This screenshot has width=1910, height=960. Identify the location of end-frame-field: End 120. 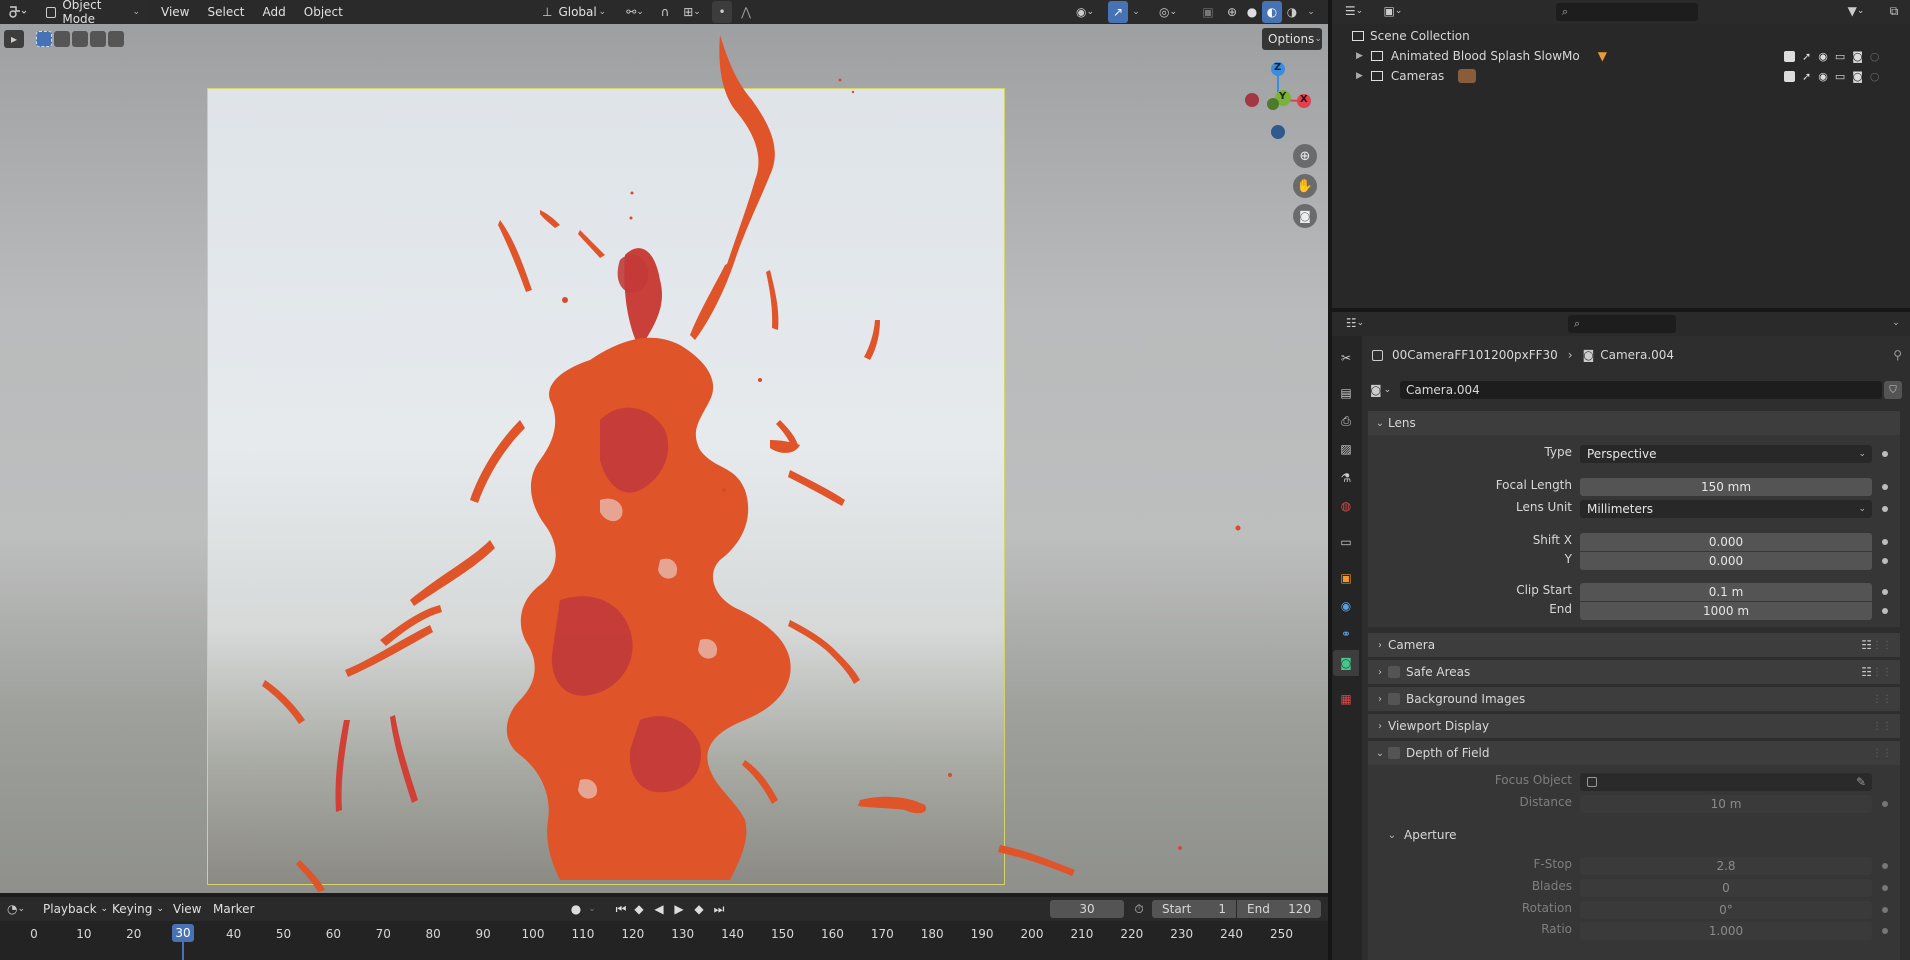
(1279, 909).